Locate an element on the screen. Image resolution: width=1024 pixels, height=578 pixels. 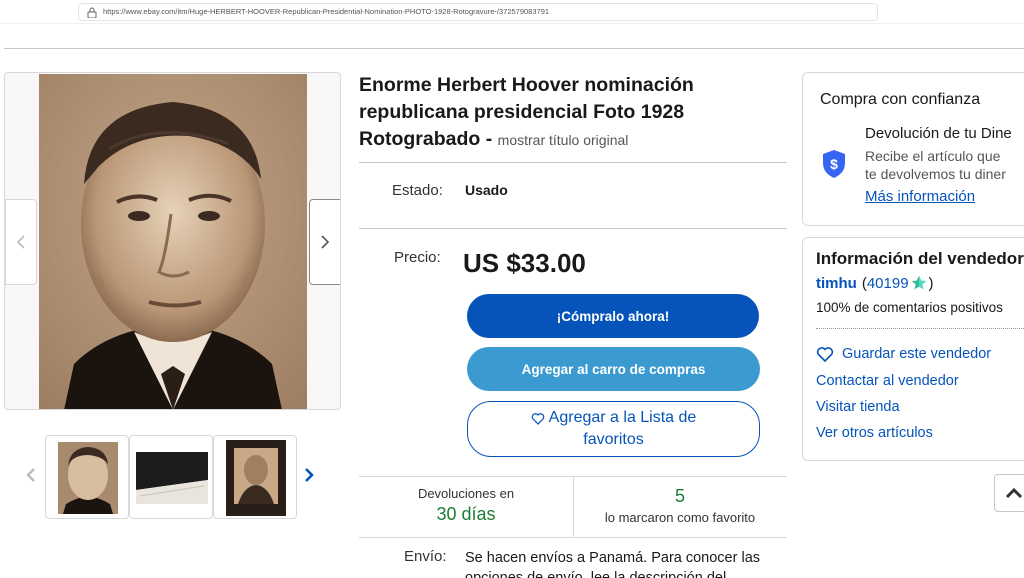
close-paren: ) is located at coordinates (931, 283).